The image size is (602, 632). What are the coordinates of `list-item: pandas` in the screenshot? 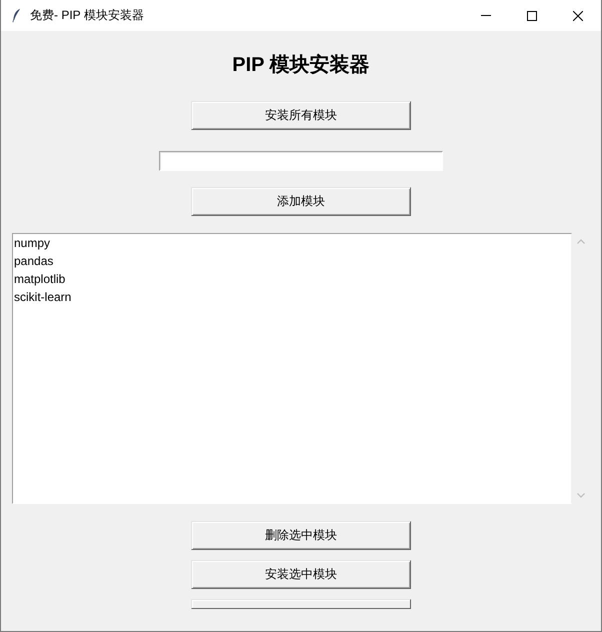 It's located at (292, 261).